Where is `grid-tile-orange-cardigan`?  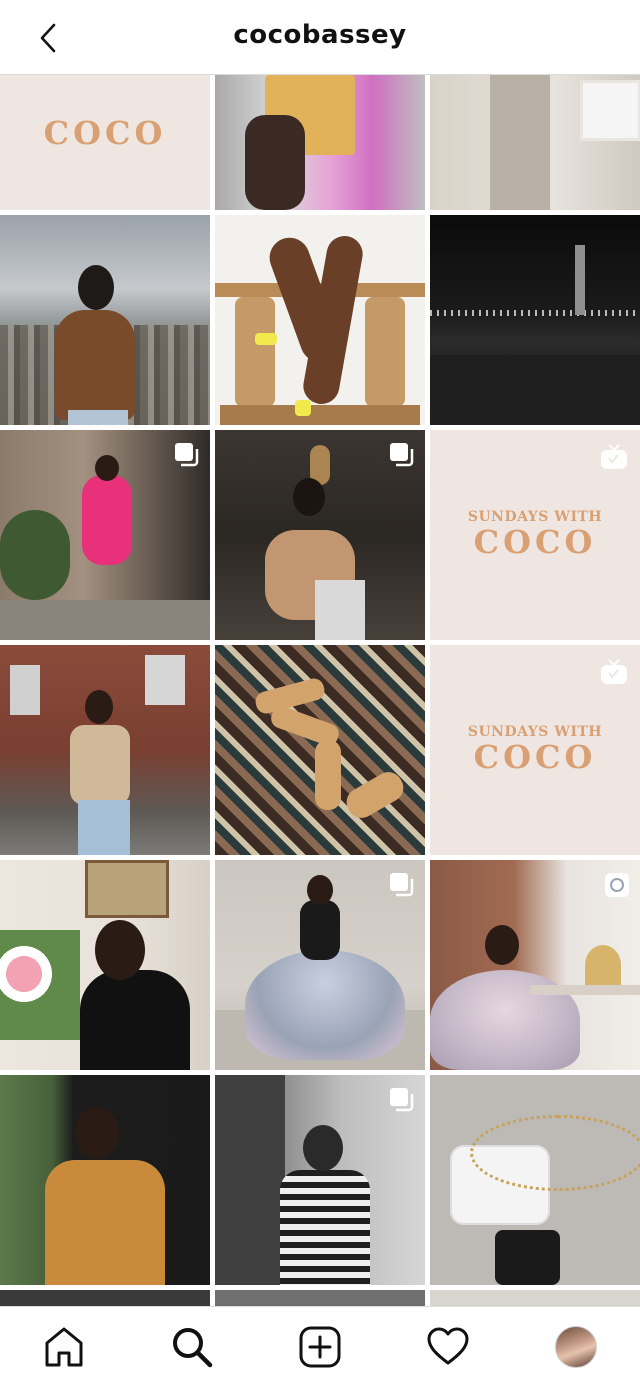
grid-tile-orange-cardigan is located at coordinates (105, 1180).